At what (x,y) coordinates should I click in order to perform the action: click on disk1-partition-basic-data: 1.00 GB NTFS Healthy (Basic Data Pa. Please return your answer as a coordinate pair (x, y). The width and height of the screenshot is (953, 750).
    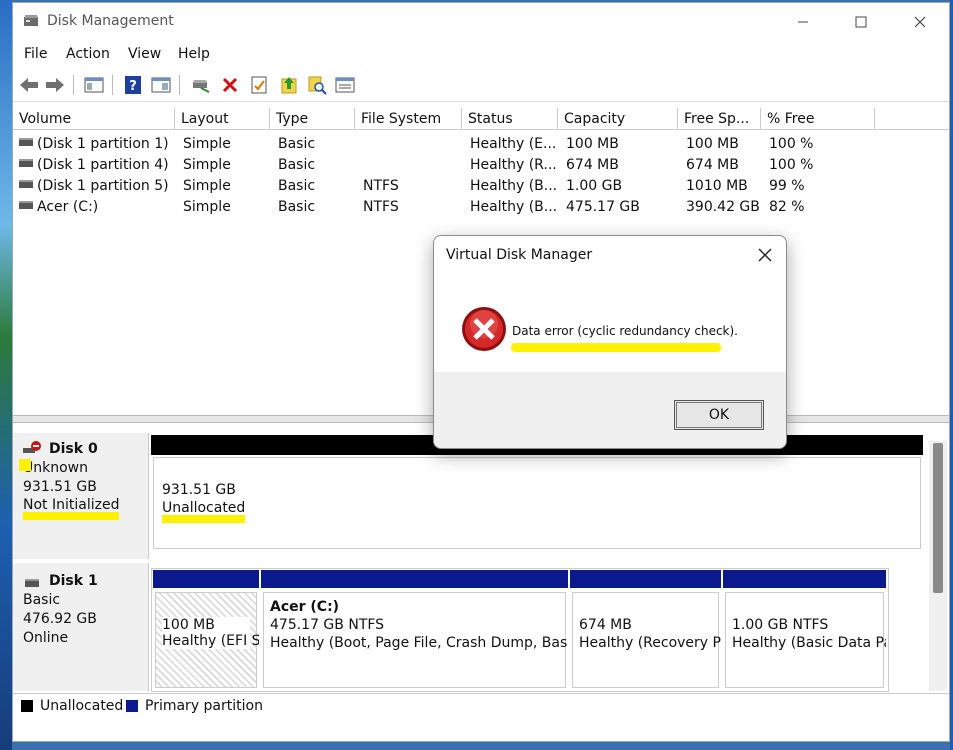
    Looking at the image, I should click on (804, 630).